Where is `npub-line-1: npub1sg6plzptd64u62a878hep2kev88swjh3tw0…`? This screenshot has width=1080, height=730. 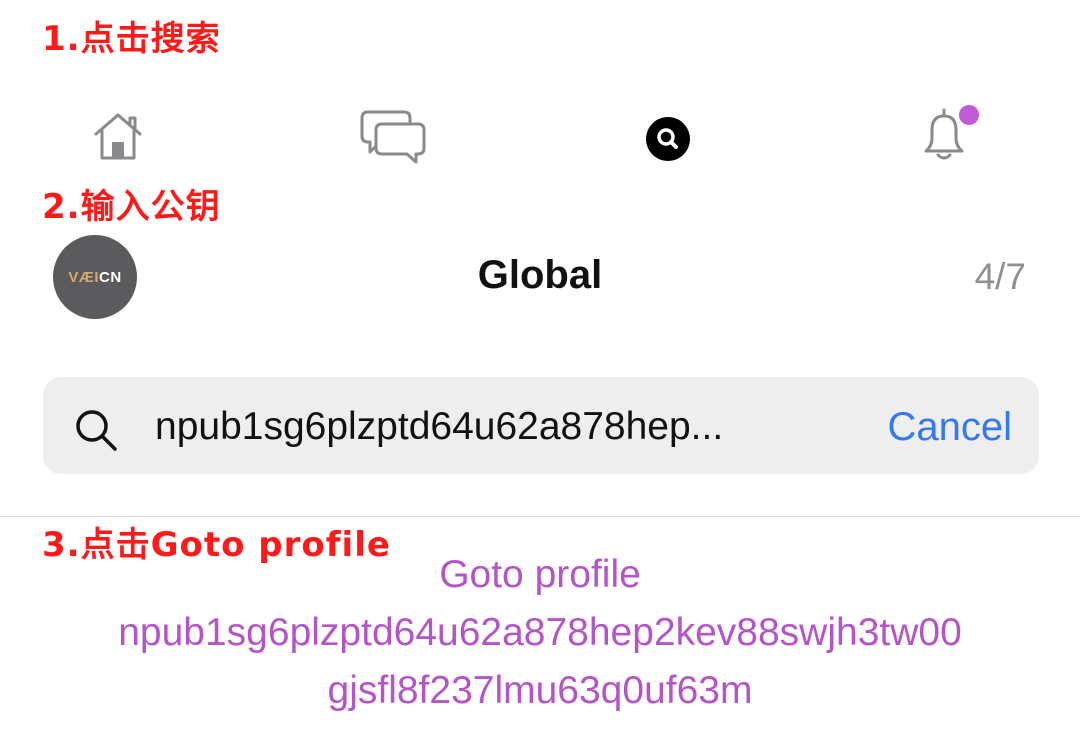
npub-line-1: npub1sg6plzptd64u62a878hep2kev88swjh3tw0… is located at coordinates (540, 632).